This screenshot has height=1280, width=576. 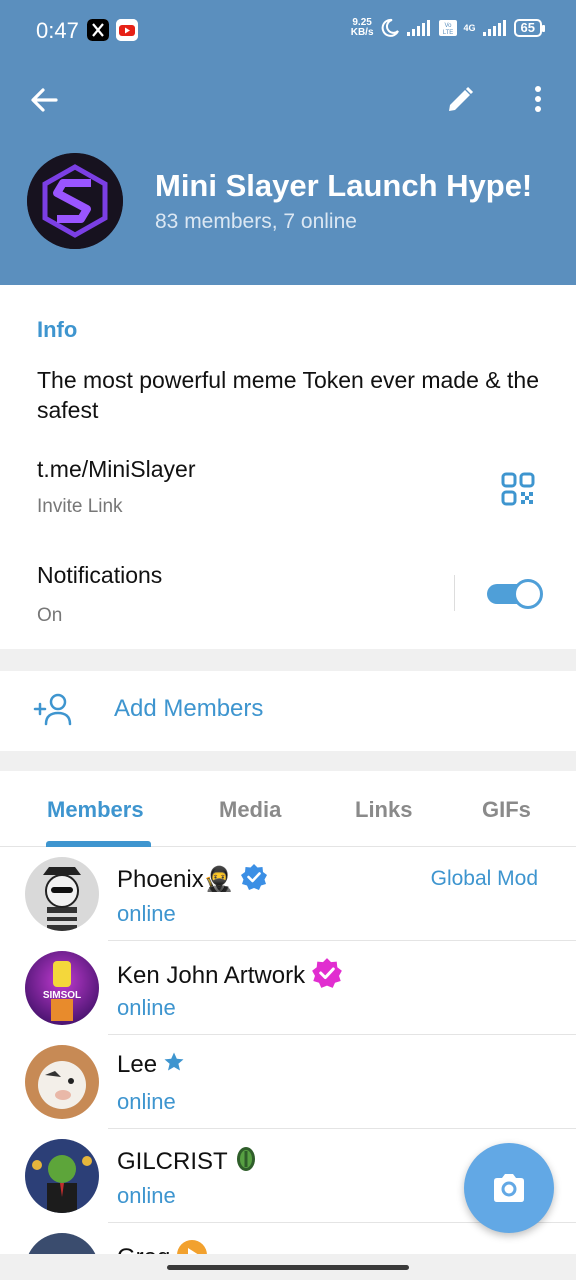 What do you see at coordinates (189, 708) in the screenshot?
I see `add-members-label: Add Members` at bounding box center [189, 708].